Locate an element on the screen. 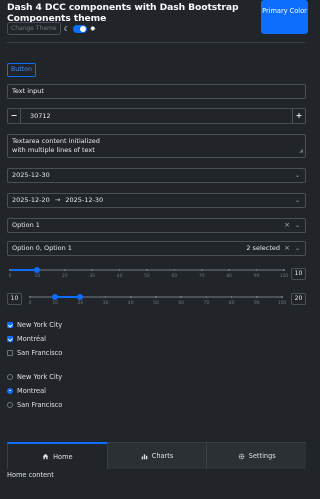 The image size is (320, 499). text-input: Text input is located at coordinates (156, 91).